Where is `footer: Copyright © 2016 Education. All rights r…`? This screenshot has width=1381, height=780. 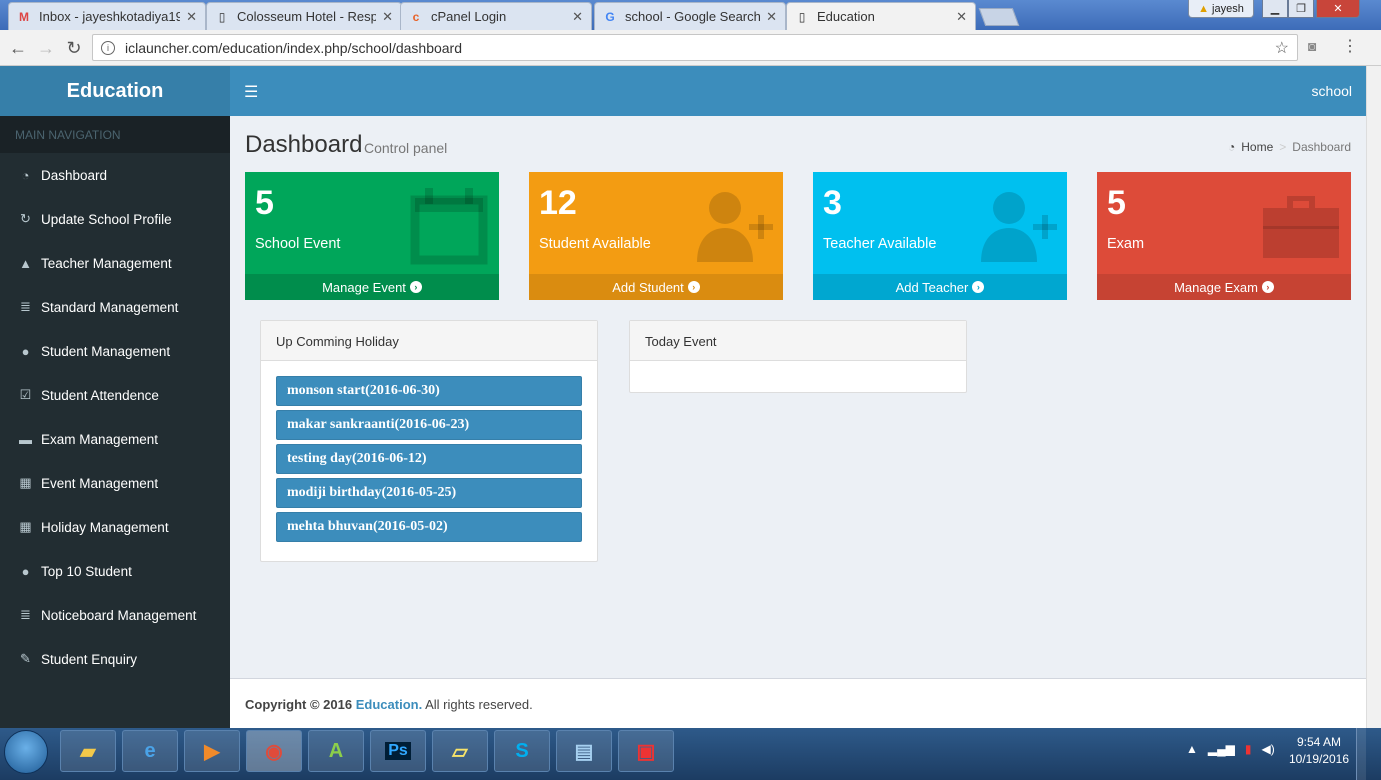 footer: Copyright © 2016 Education. All rights r… is located at coordinates (798, 703).